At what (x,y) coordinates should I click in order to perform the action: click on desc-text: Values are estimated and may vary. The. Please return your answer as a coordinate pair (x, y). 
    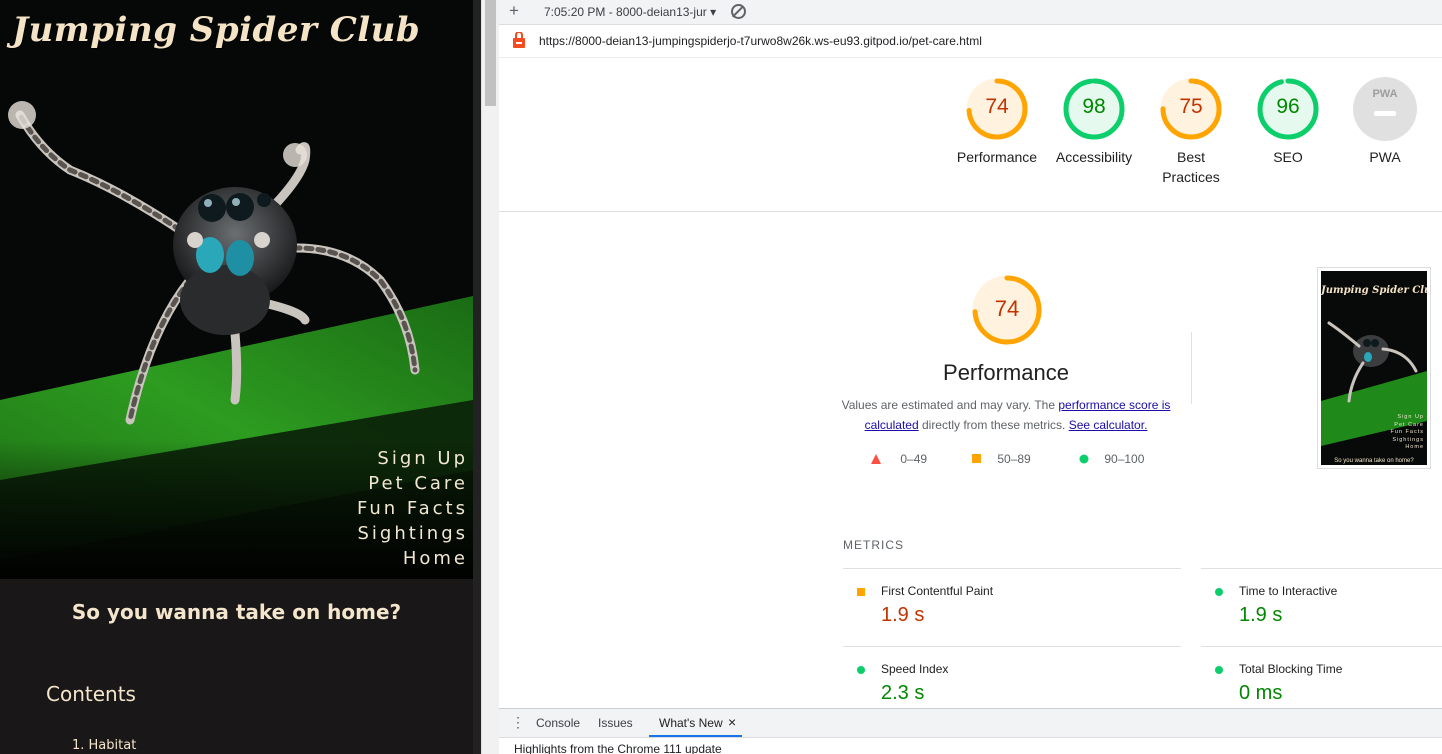
    Looking at the image, I should click on (950, 405).